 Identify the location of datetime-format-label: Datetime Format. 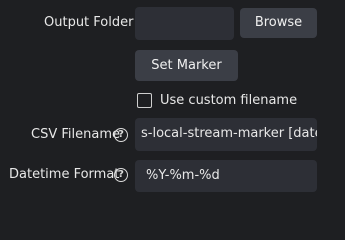
(64, 174).